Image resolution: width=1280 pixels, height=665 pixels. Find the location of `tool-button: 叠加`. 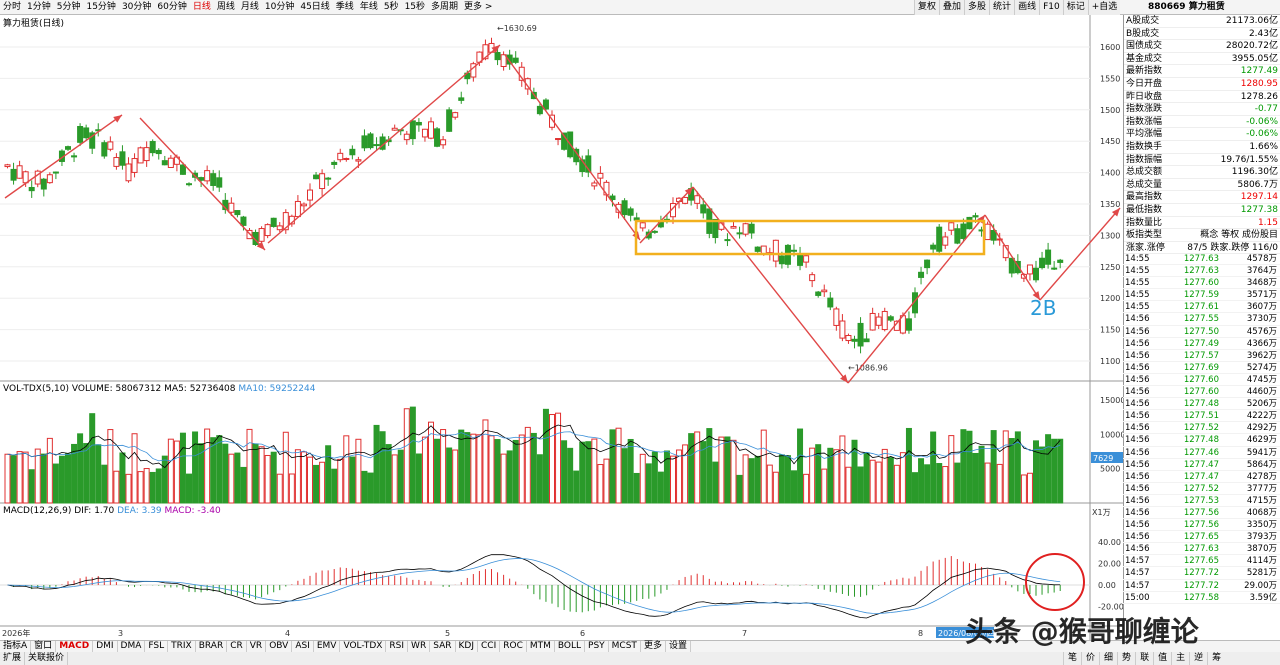

tool-button: 叠加 is located at coordinates (952, 7).